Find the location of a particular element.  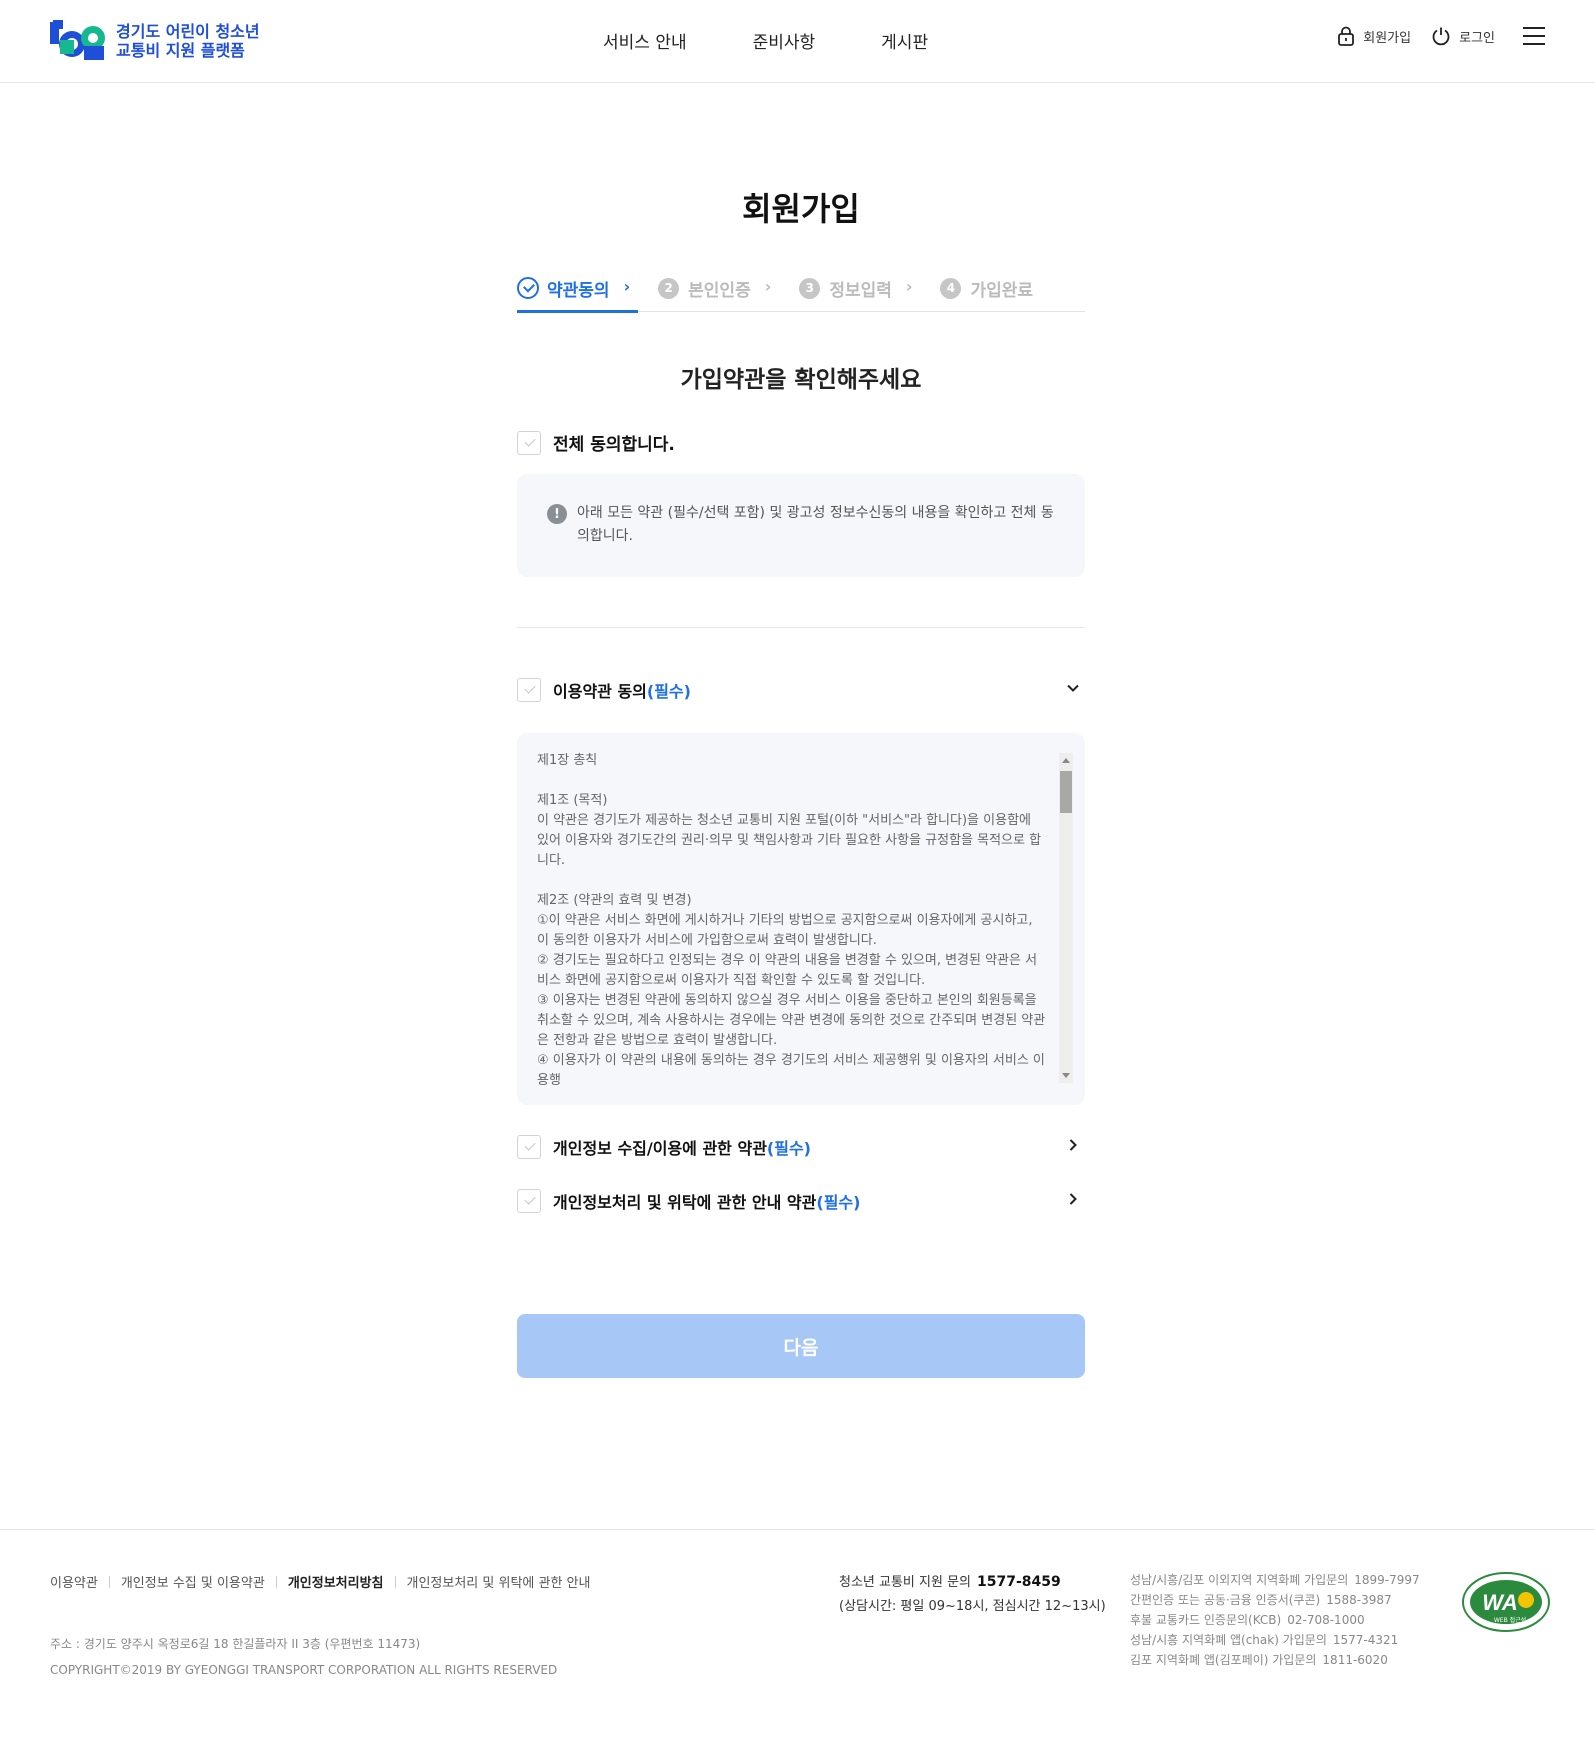

scroll-up-icon is located at coordinates (1066, 760).